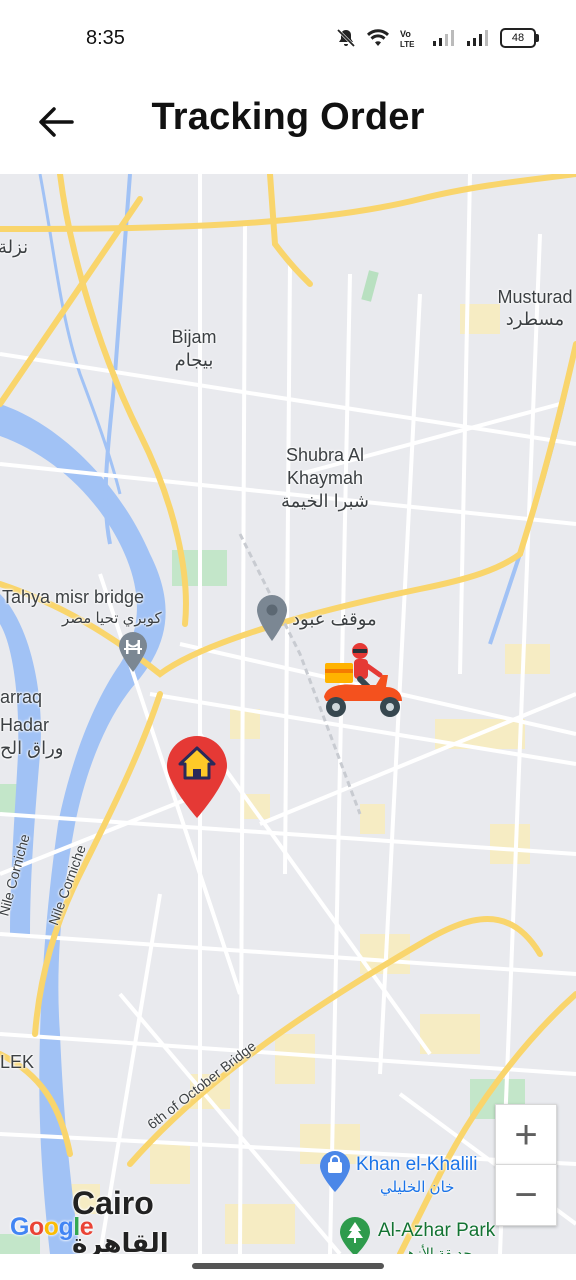  I want to click on map-label: شبرا الخيمة, so click(325, 501).